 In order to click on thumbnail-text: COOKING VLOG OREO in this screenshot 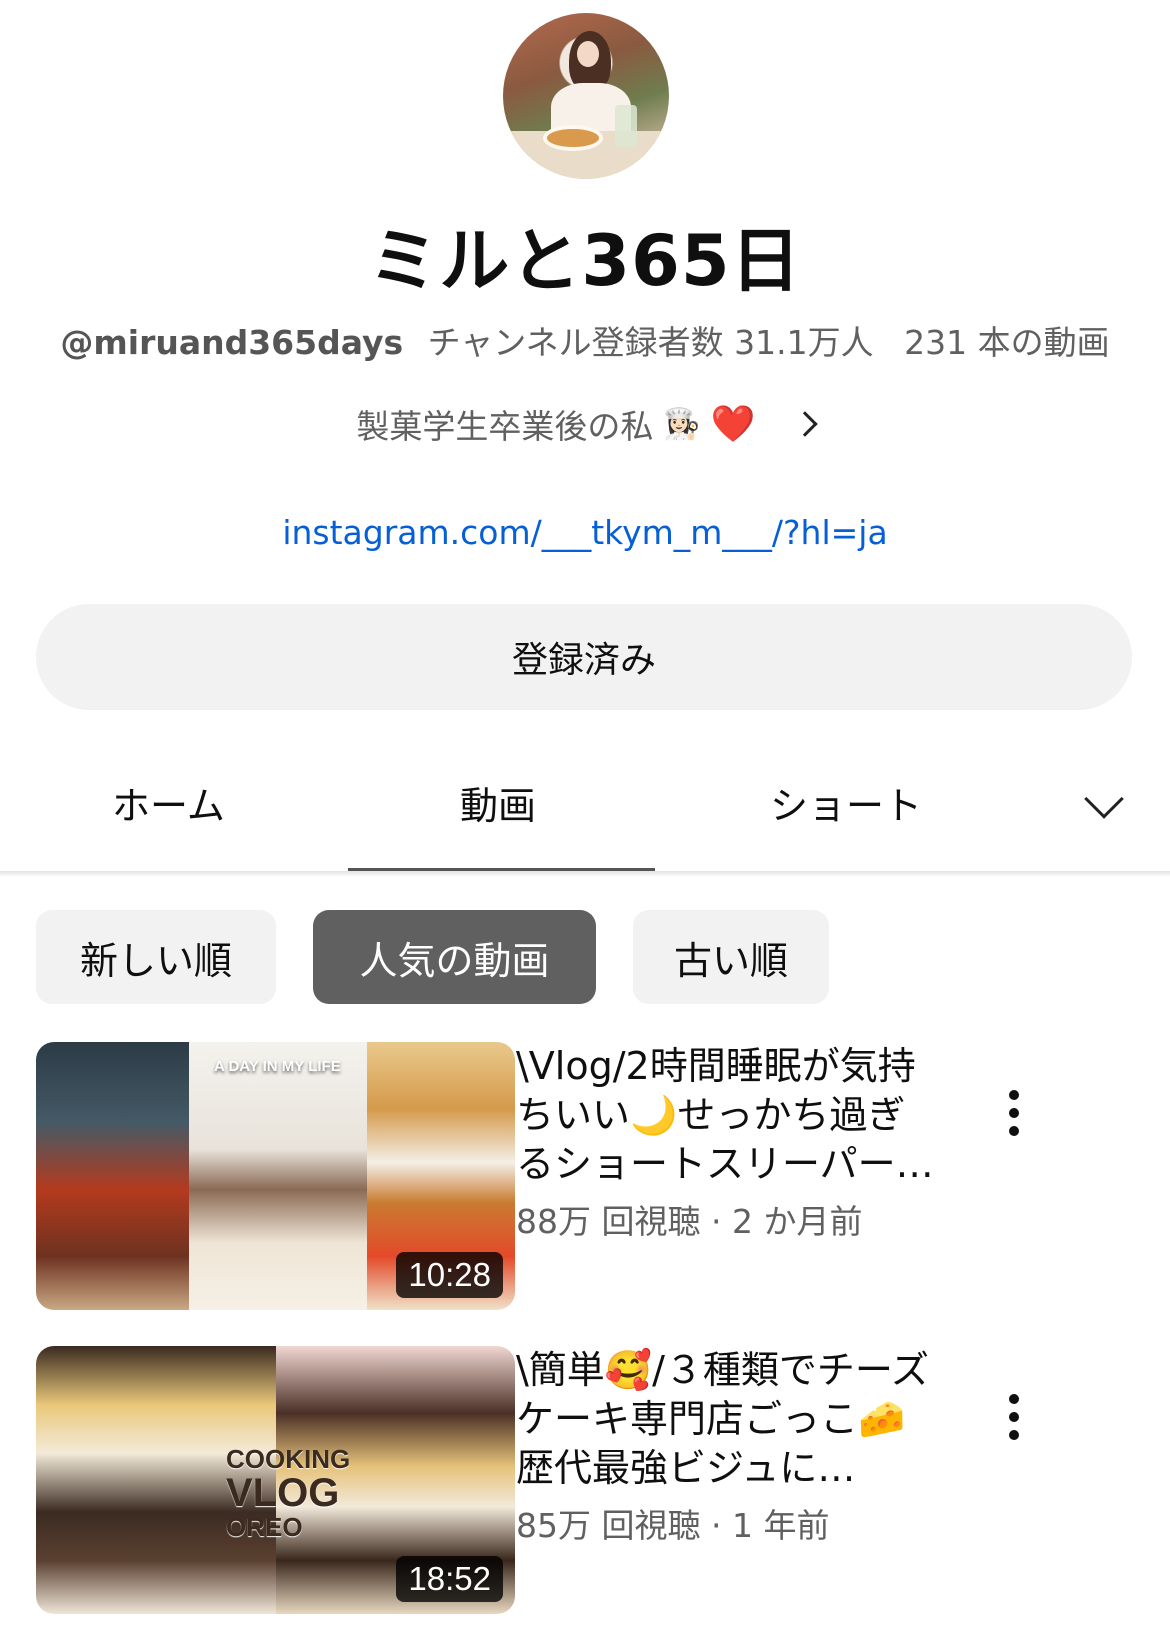, I will do `click(288, 1493)`.